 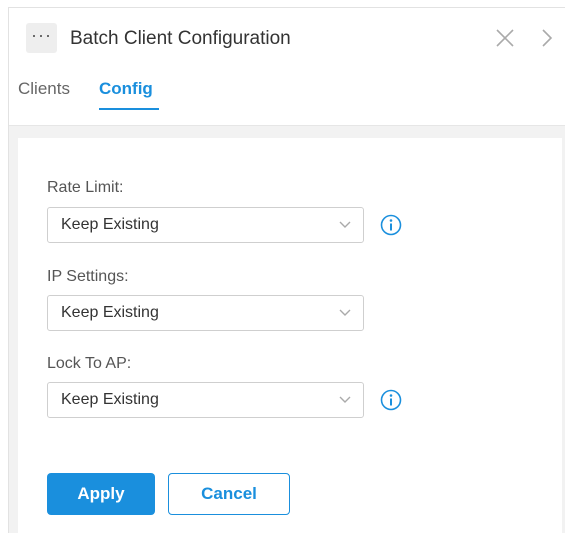 I want to click on active-tab-indicator, so click(x=129, y=109).